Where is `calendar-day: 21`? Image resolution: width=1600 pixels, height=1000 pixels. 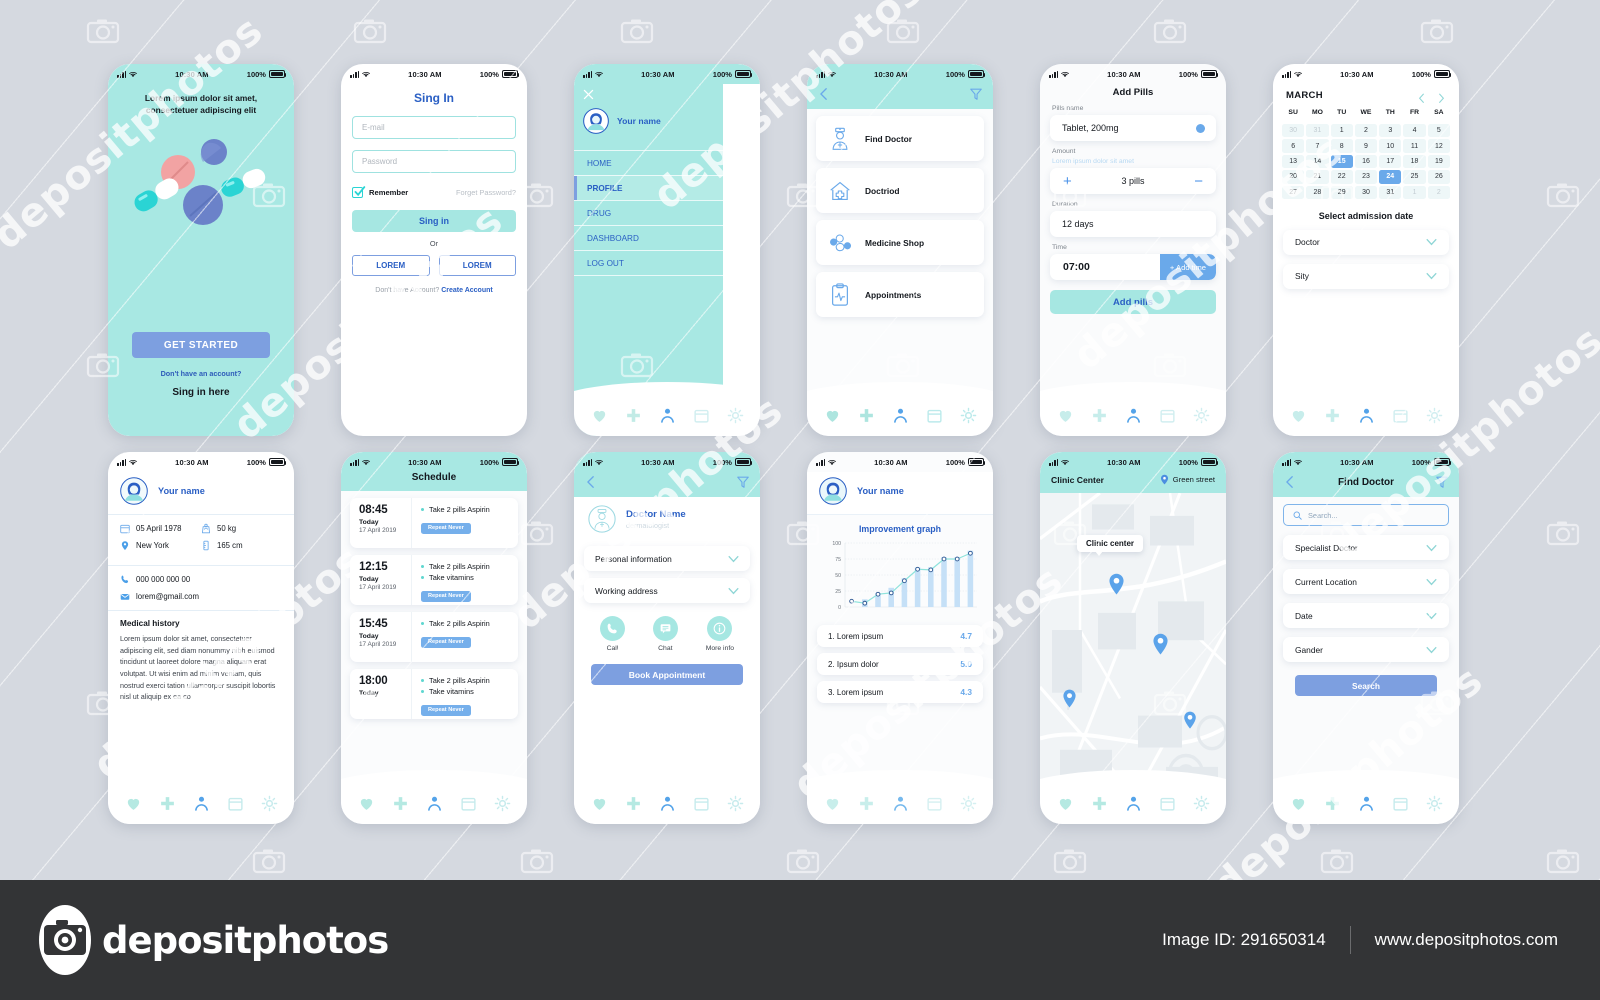 calendar-day: 21 is located at coordinates (1317, 177).